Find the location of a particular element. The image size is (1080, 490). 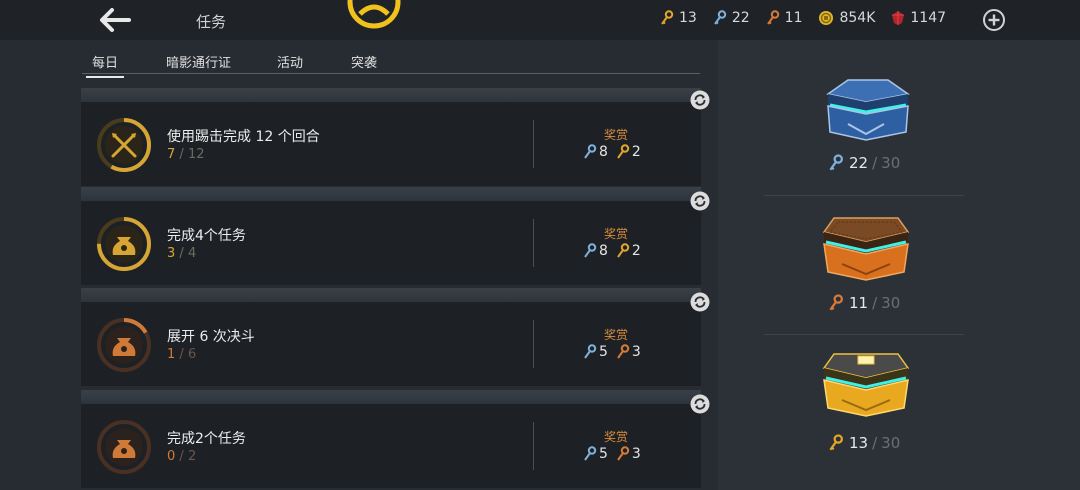

quest-card: 使用踢击完成 12 个回合 7 / 12 奖赏 8 2 is located at coordinates (391, 144).